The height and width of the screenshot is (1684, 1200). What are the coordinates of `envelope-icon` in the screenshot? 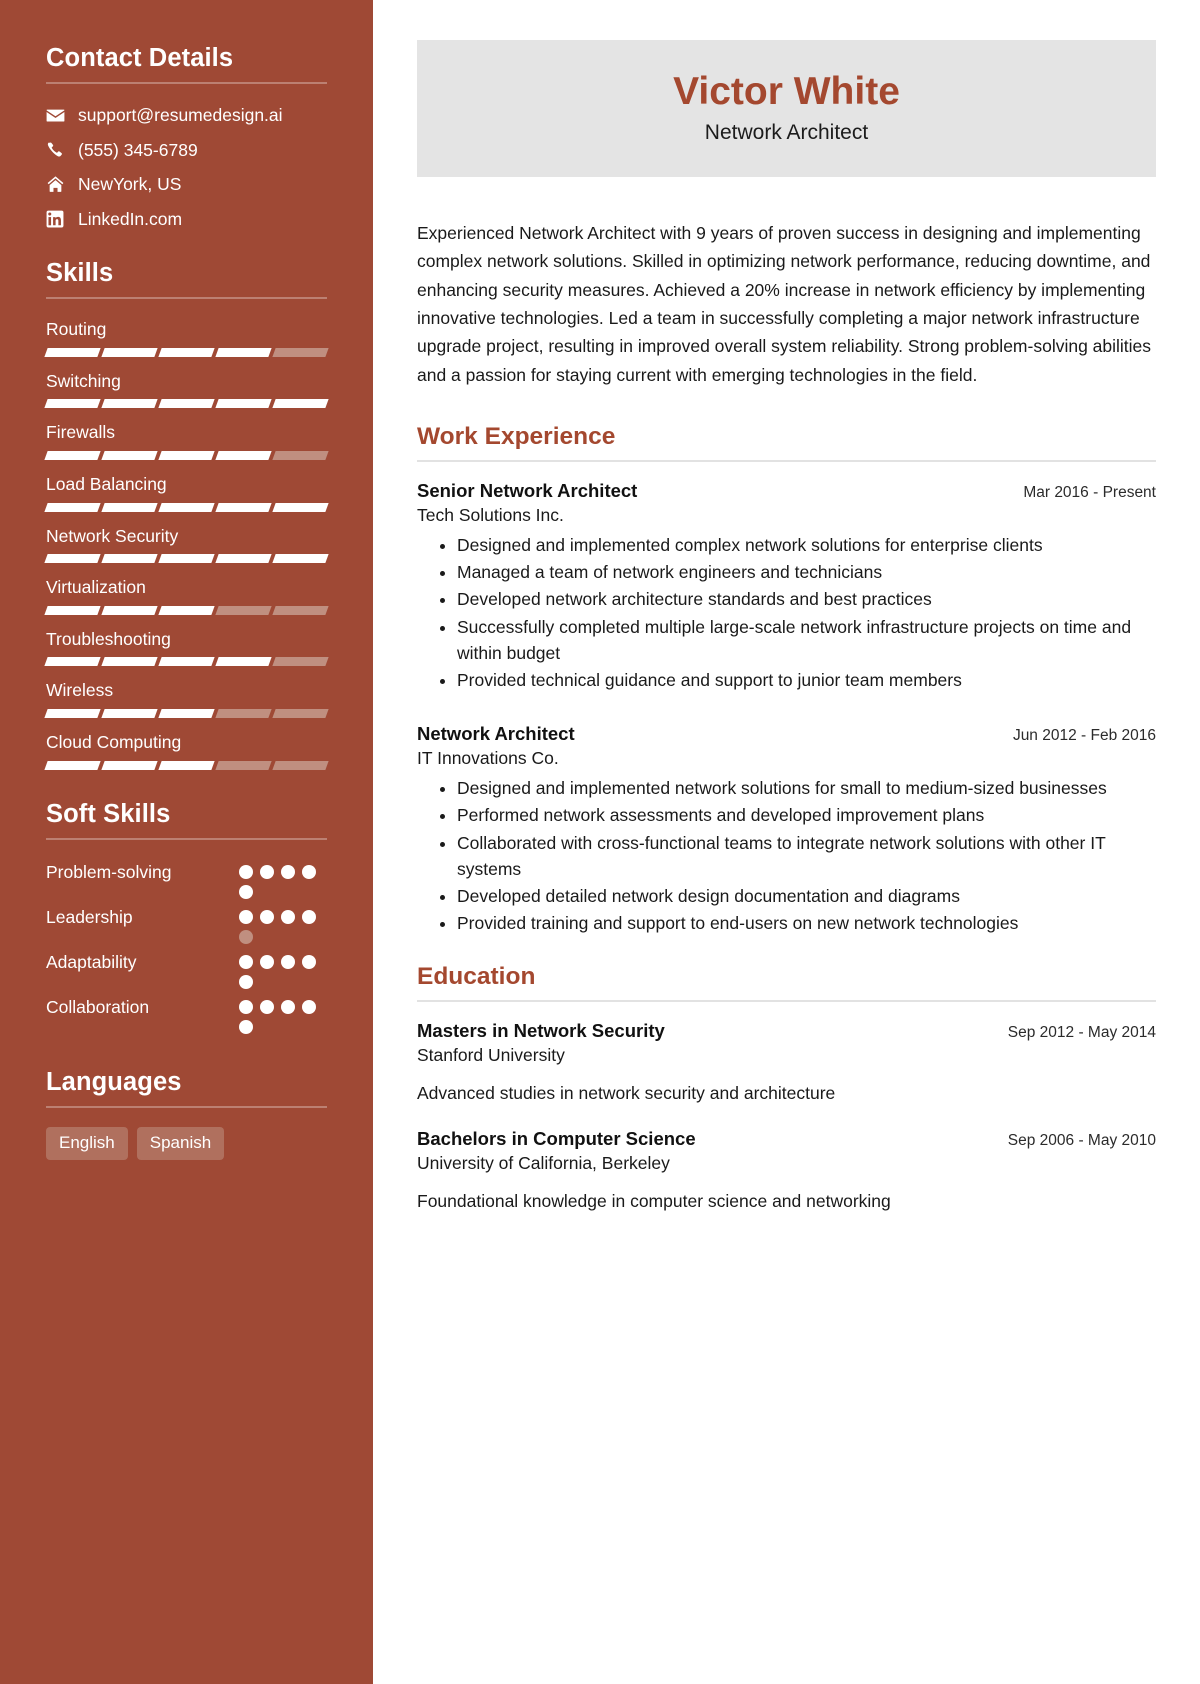 It's located at (59, 115).